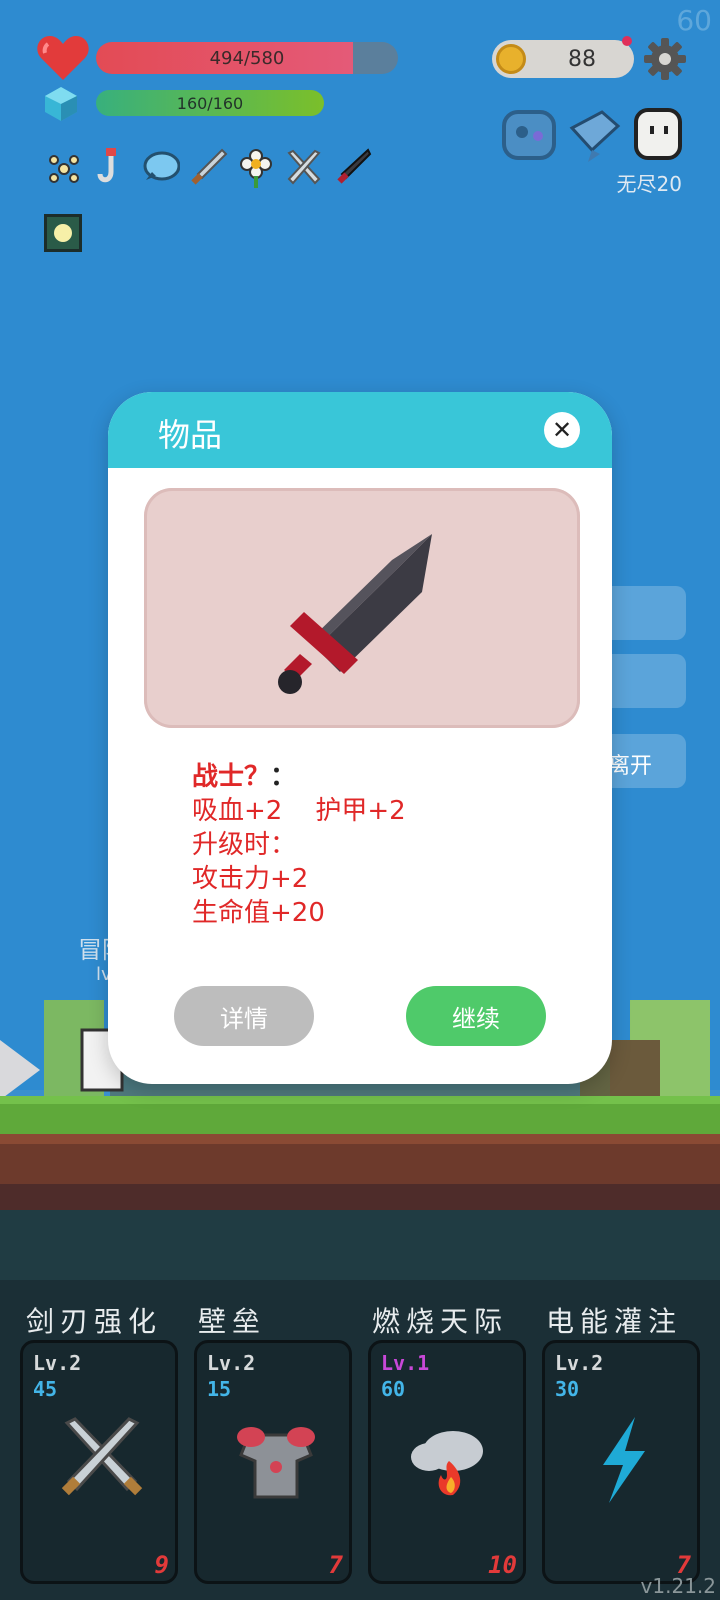 This screenshot has height=1600, width=720. I want to click on skill-cost: 60, so click(393, 1389).